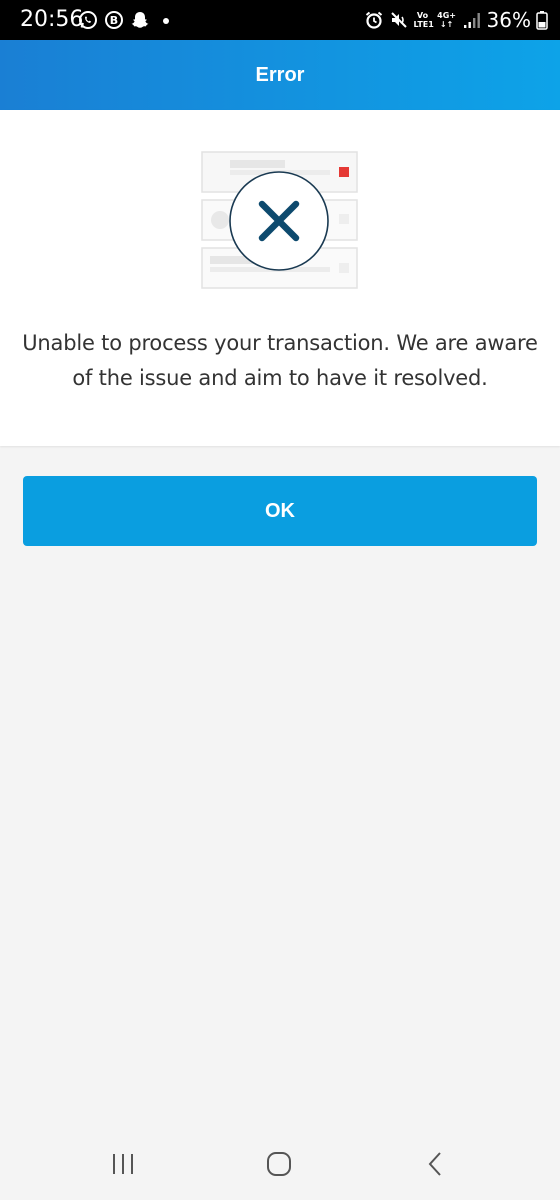  I want to click on recent-apps-icon, so click(123, 1164).